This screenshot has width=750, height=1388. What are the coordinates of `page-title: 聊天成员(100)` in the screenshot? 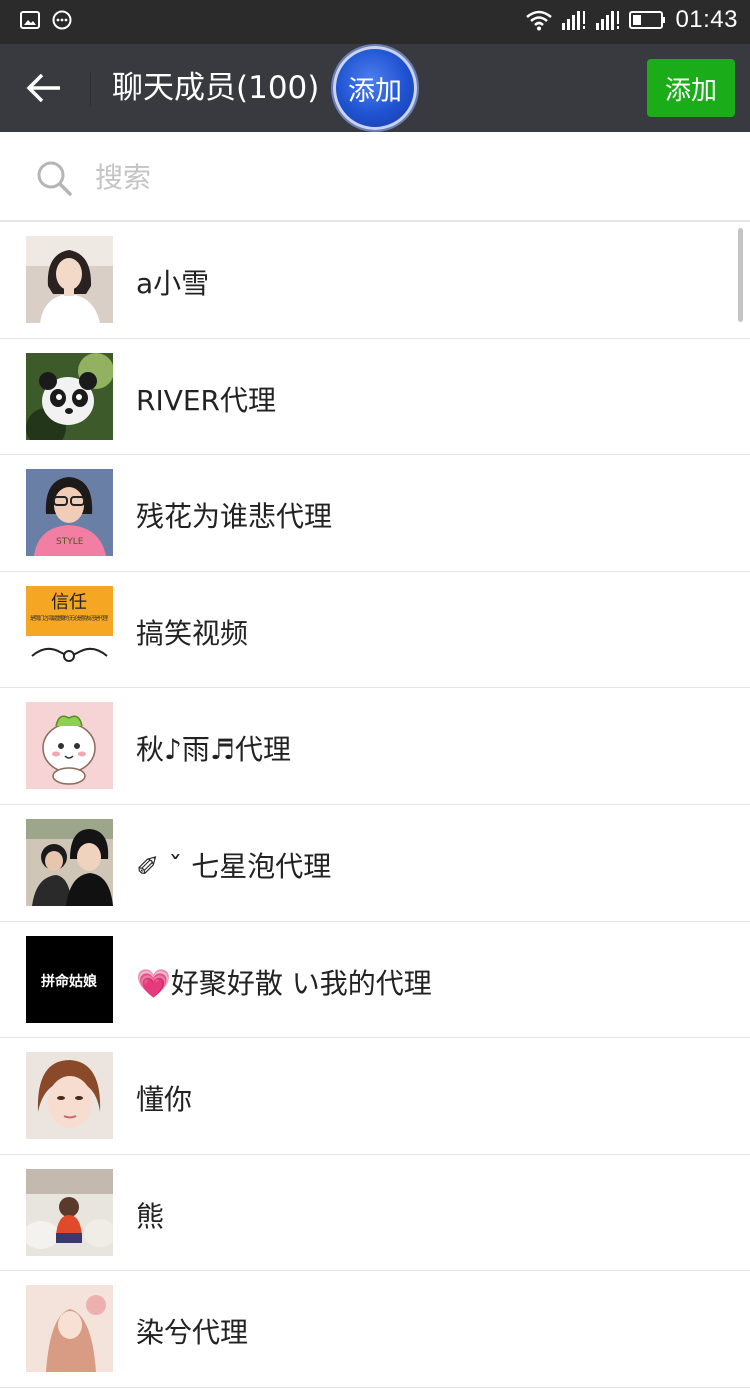 It's located at (216, 88).